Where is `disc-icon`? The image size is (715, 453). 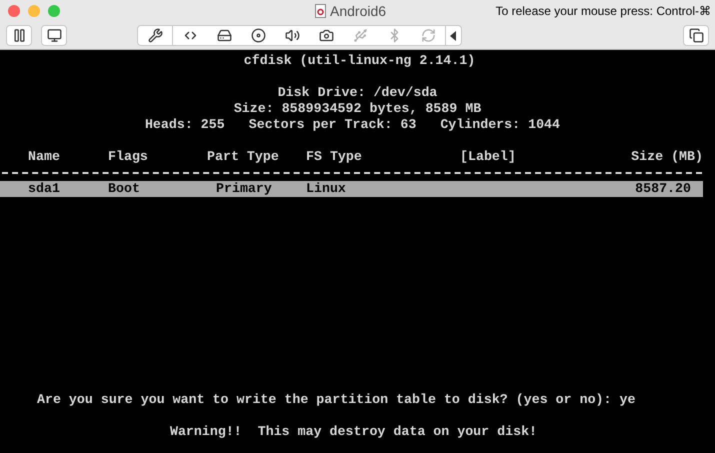 disc-icon is located at coordinates (258, 35).